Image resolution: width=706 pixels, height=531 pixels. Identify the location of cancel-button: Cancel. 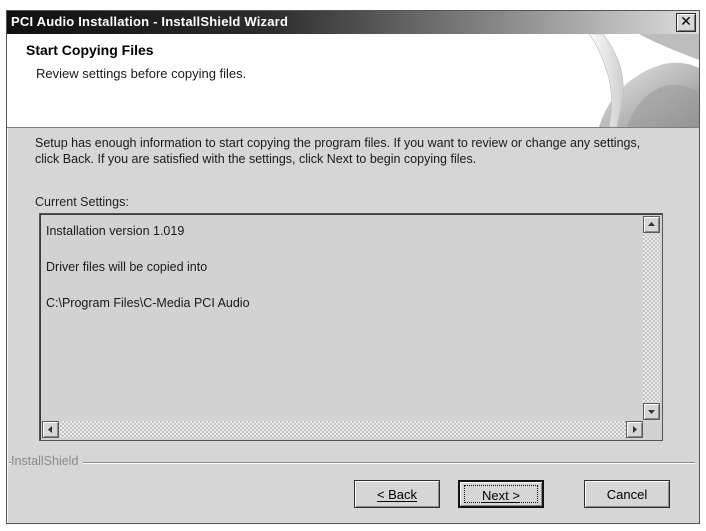
(627, 494).